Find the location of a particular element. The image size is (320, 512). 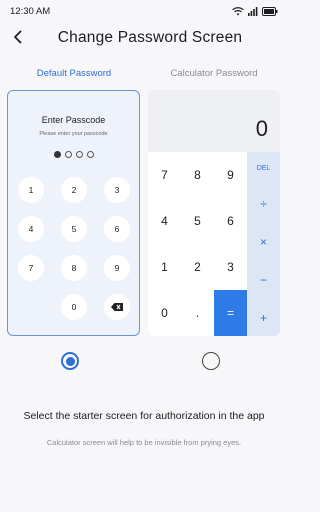

key-9: 9 is located at coordinates (117, 268).